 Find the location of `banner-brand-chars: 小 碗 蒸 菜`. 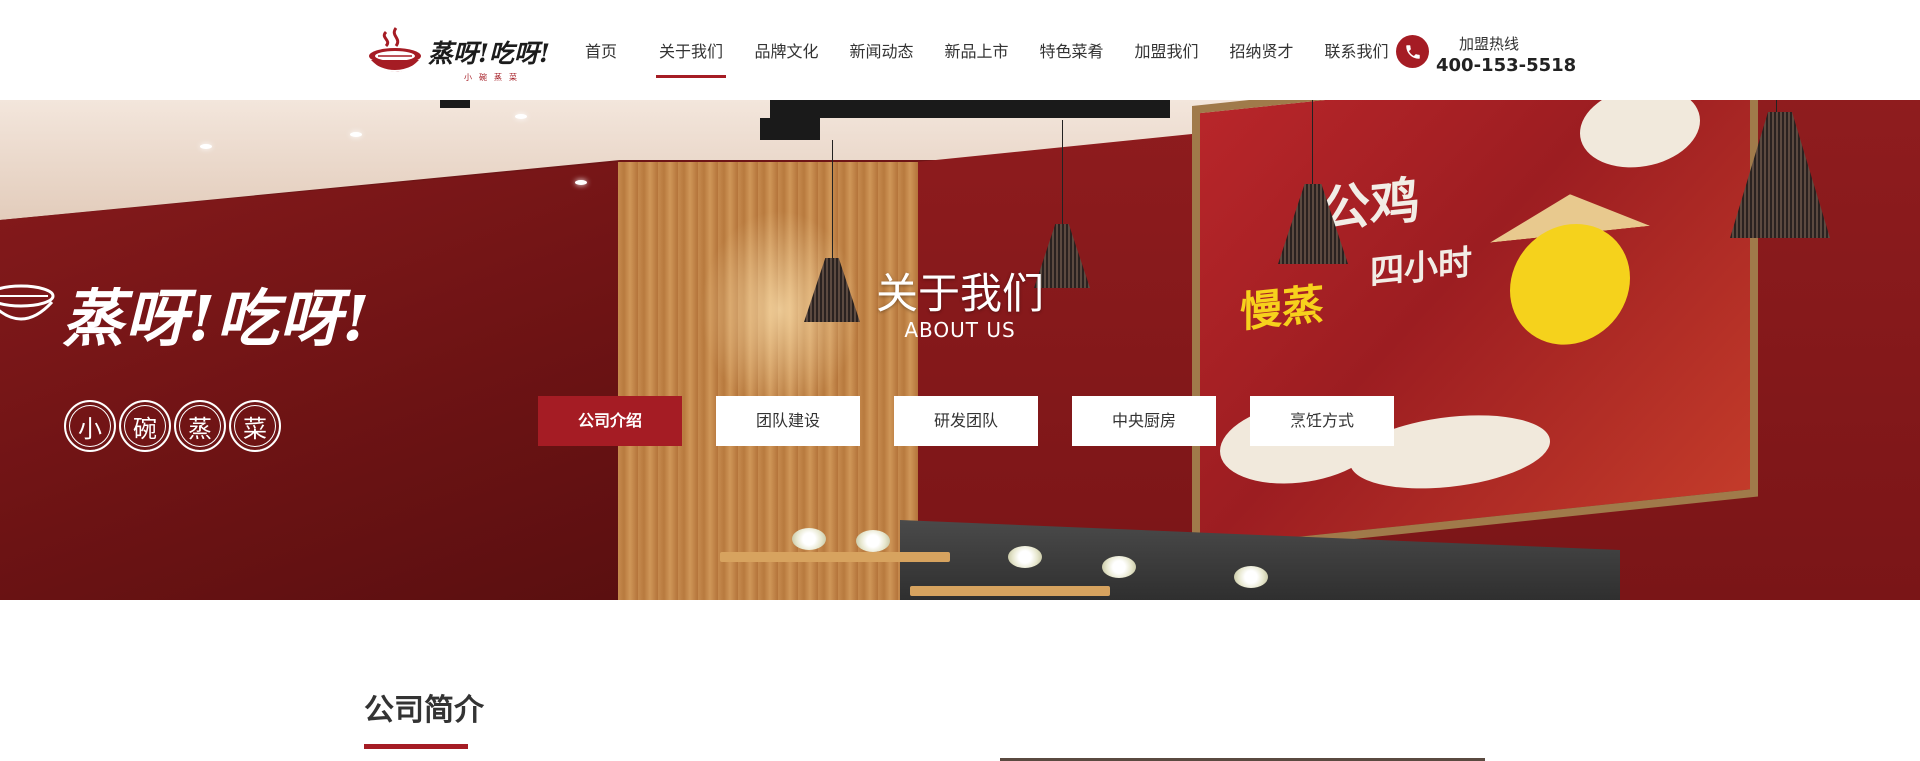

banner-brand-chars: 小 碗 蒸 菜 is located at coordinates (172, 426).